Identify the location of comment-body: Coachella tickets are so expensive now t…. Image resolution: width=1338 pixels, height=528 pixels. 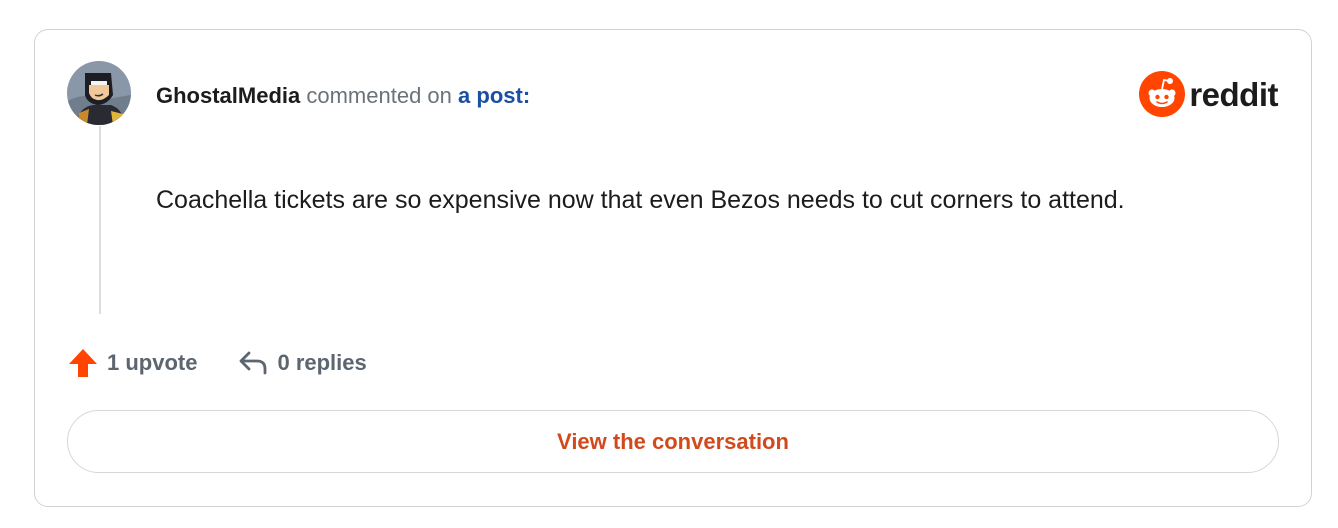
(640, 200).